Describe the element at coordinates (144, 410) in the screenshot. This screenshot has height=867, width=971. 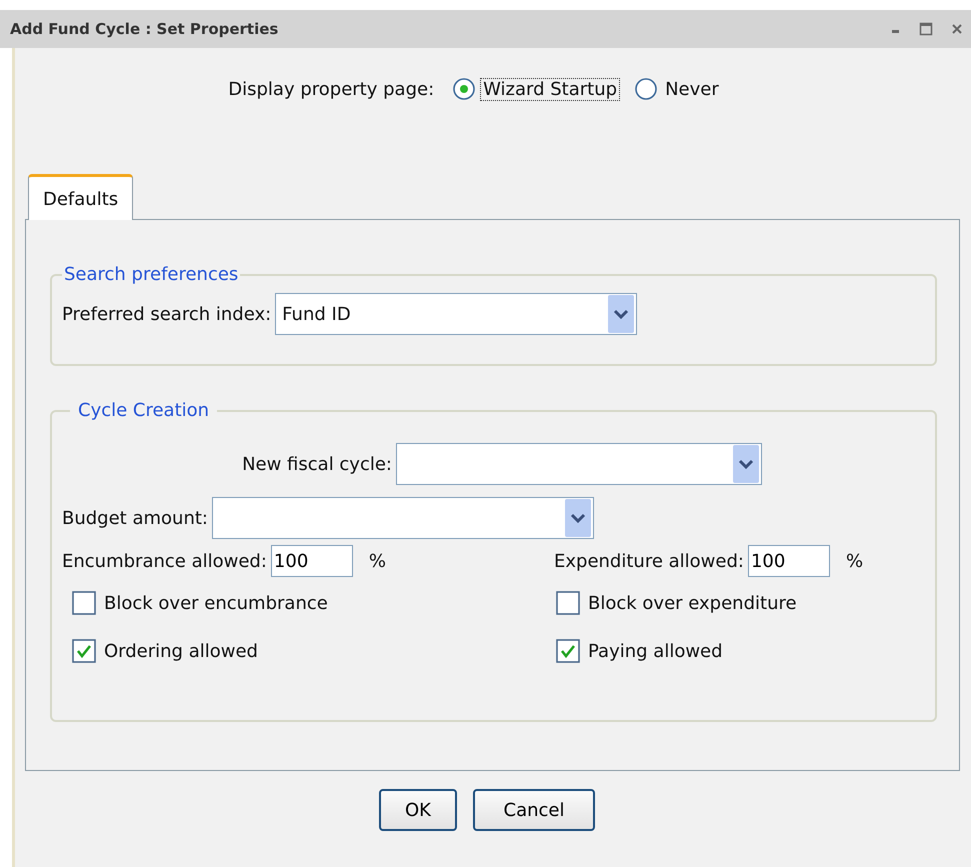
I see `group-legend: Cycle Creation` at that location.